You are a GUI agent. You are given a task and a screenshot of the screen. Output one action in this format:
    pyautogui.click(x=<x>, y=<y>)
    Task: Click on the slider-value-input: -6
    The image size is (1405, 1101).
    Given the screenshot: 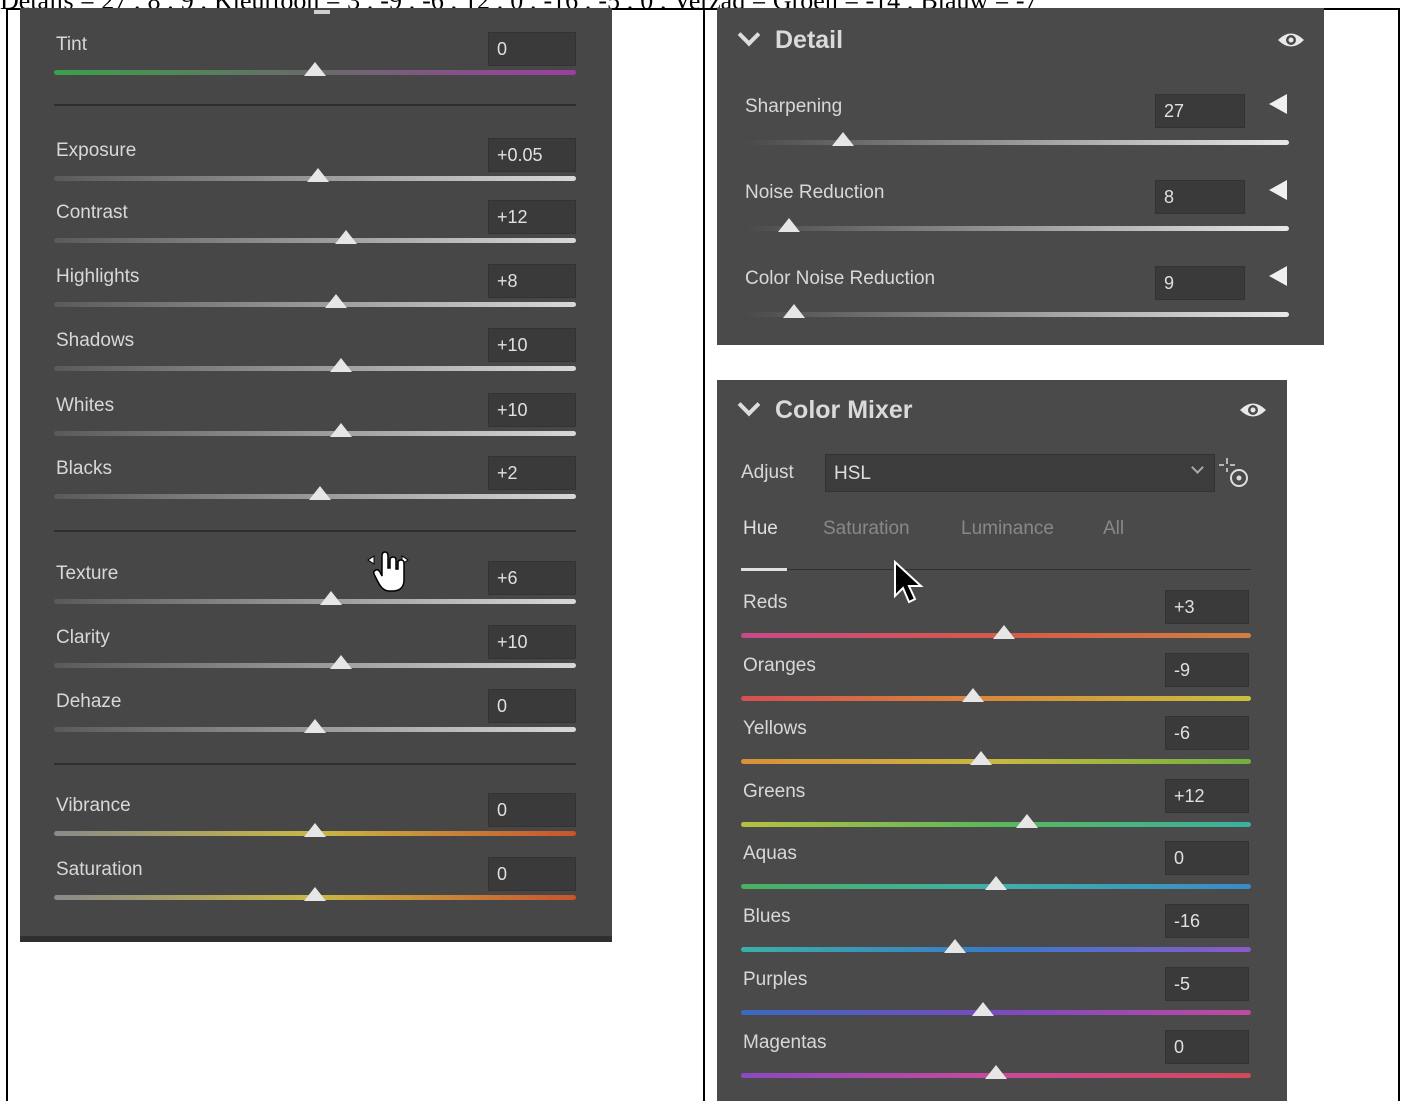 What is the action you would take?
    pyautogui.click(x=1207, y=733)
    